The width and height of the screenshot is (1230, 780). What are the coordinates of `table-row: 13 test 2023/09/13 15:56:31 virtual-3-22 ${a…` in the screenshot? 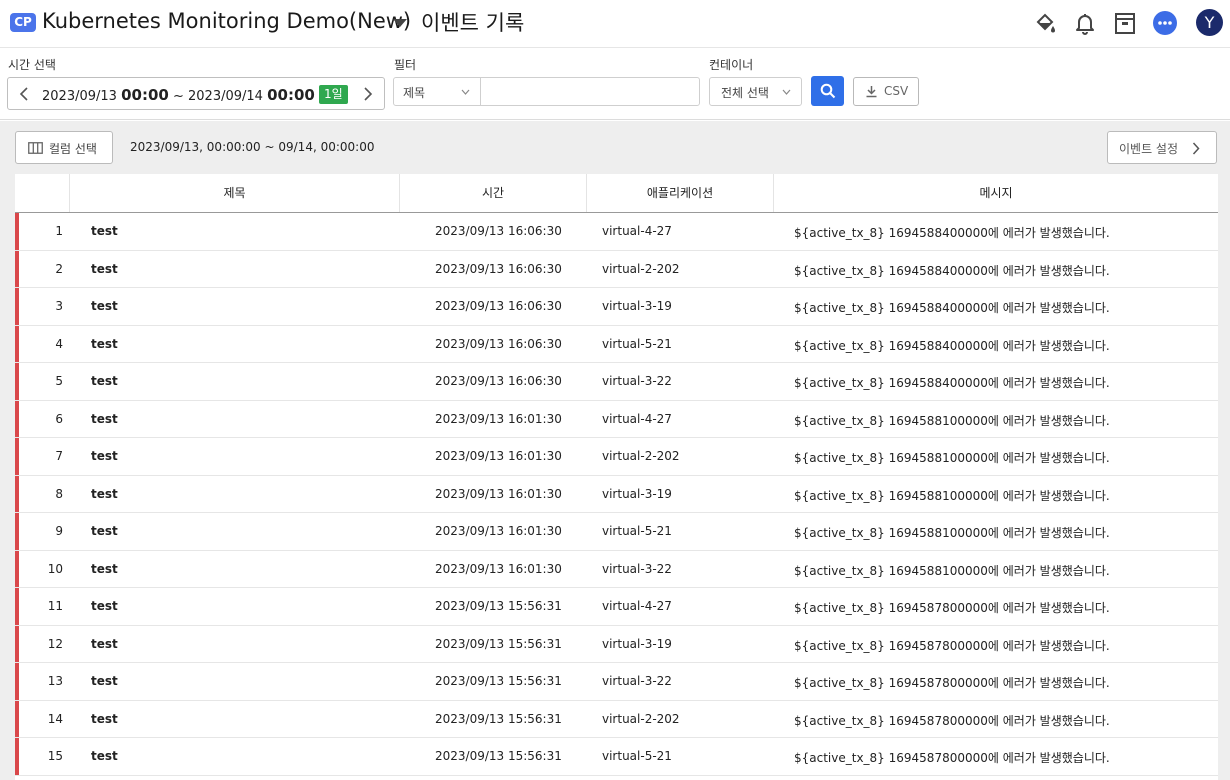 It's located at (616, 682).